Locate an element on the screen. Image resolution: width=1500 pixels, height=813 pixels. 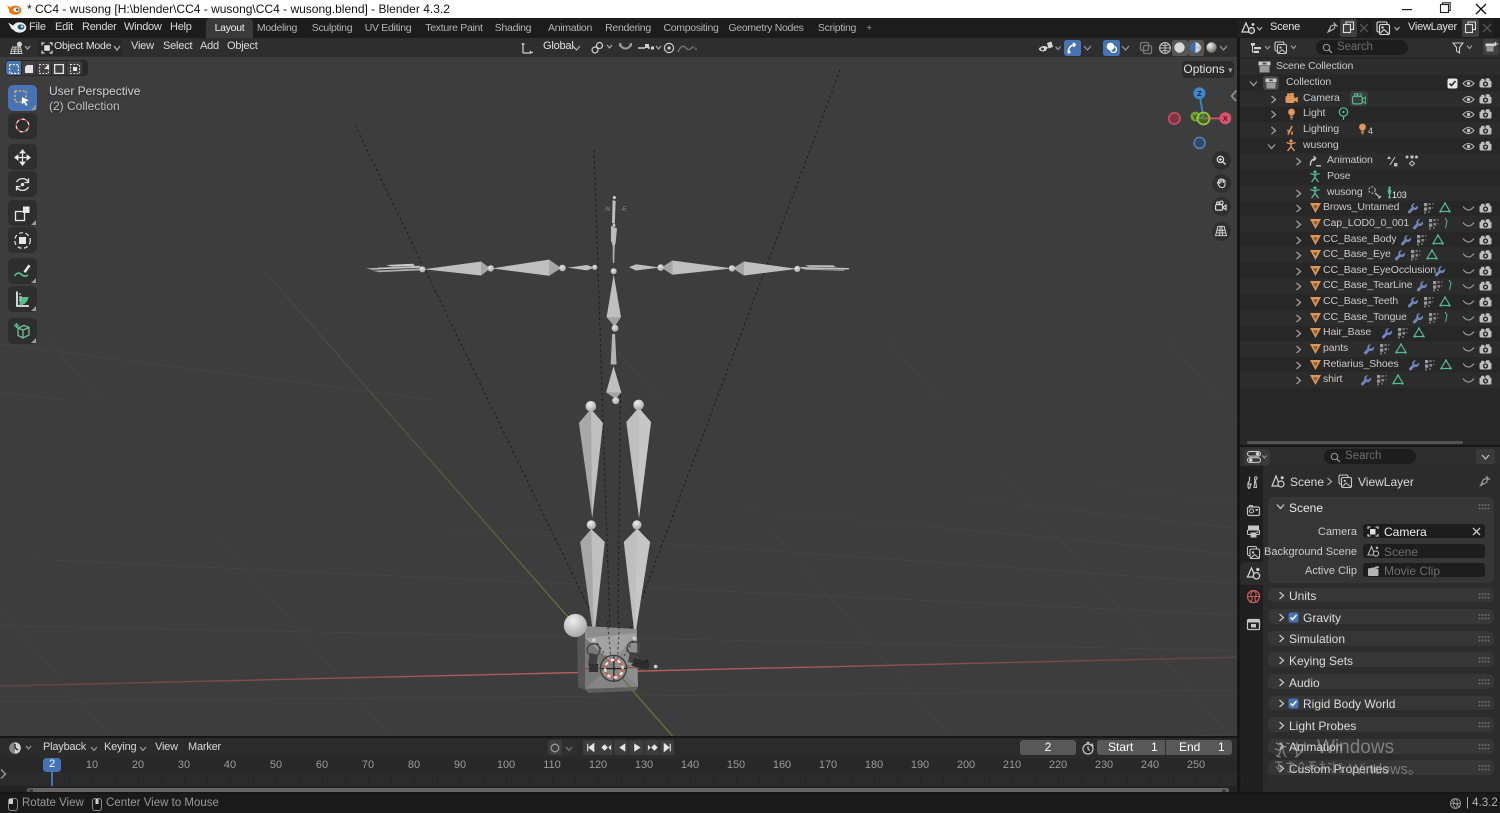
svg-text: -E is located at coordinates (624, 210).